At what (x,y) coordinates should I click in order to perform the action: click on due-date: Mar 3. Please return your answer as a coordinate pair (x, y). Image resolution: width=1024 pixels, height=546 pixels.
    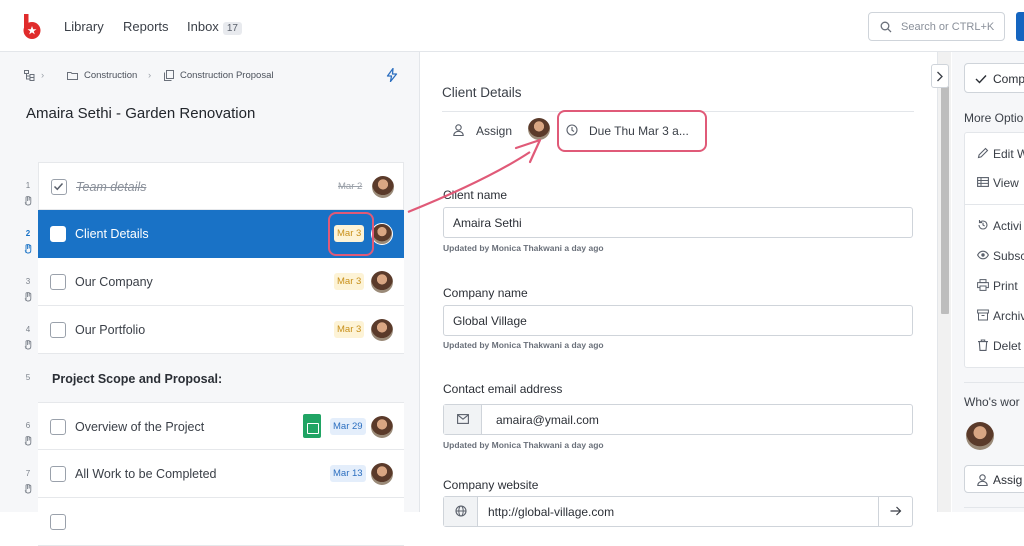
    Looking at the image, I should click on (349, 329).